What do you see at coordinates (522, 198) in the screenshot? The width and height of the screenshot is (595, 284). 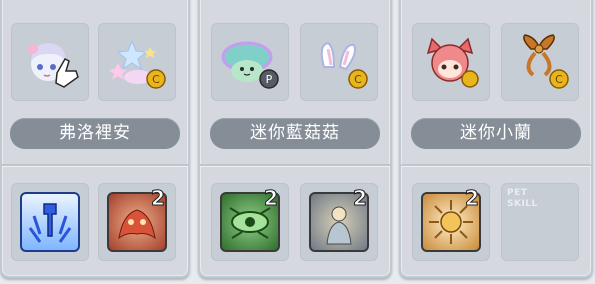 I see `pet-skill-placeholder-label: PET SKILL` at bounding box center [522, 198].